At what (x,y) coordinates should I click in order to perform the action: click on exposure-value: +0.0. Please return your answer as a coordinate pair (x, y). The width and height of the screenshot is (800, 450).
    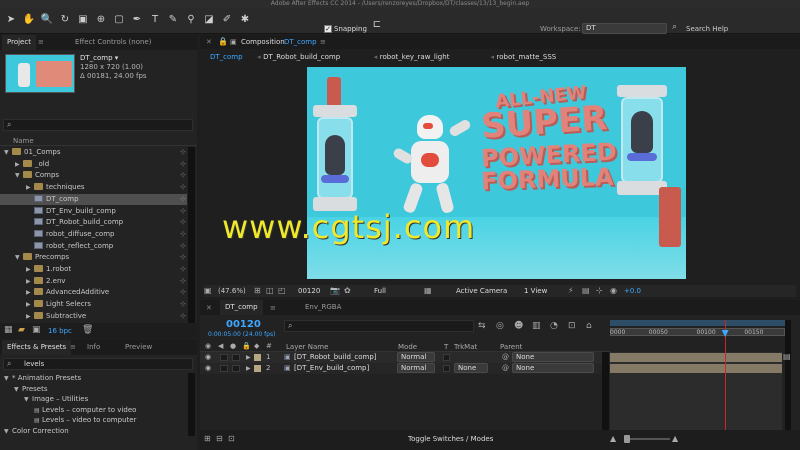
    Looking at the image, I should click on (632, 291).